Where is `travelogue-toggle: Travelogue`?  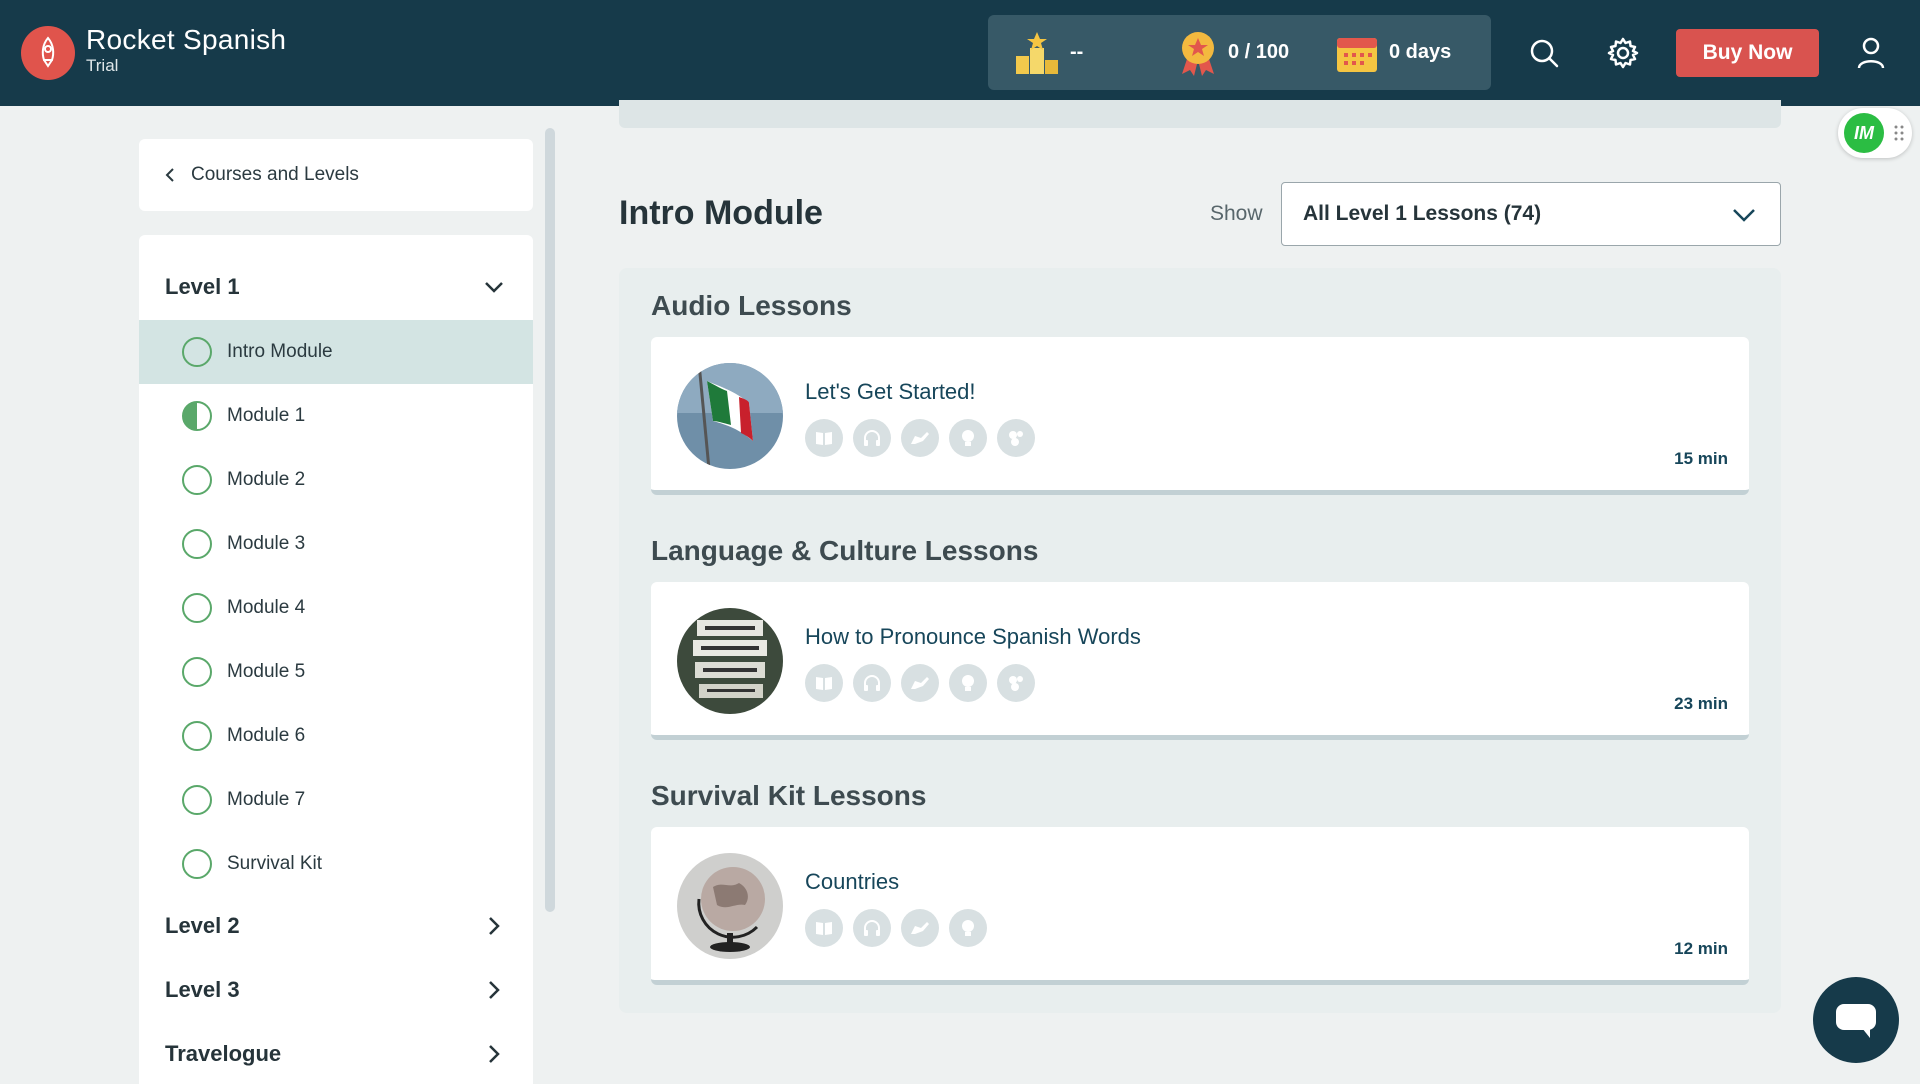 travelogue-toggle: Travelogue is located at coordinates (336, 1053).